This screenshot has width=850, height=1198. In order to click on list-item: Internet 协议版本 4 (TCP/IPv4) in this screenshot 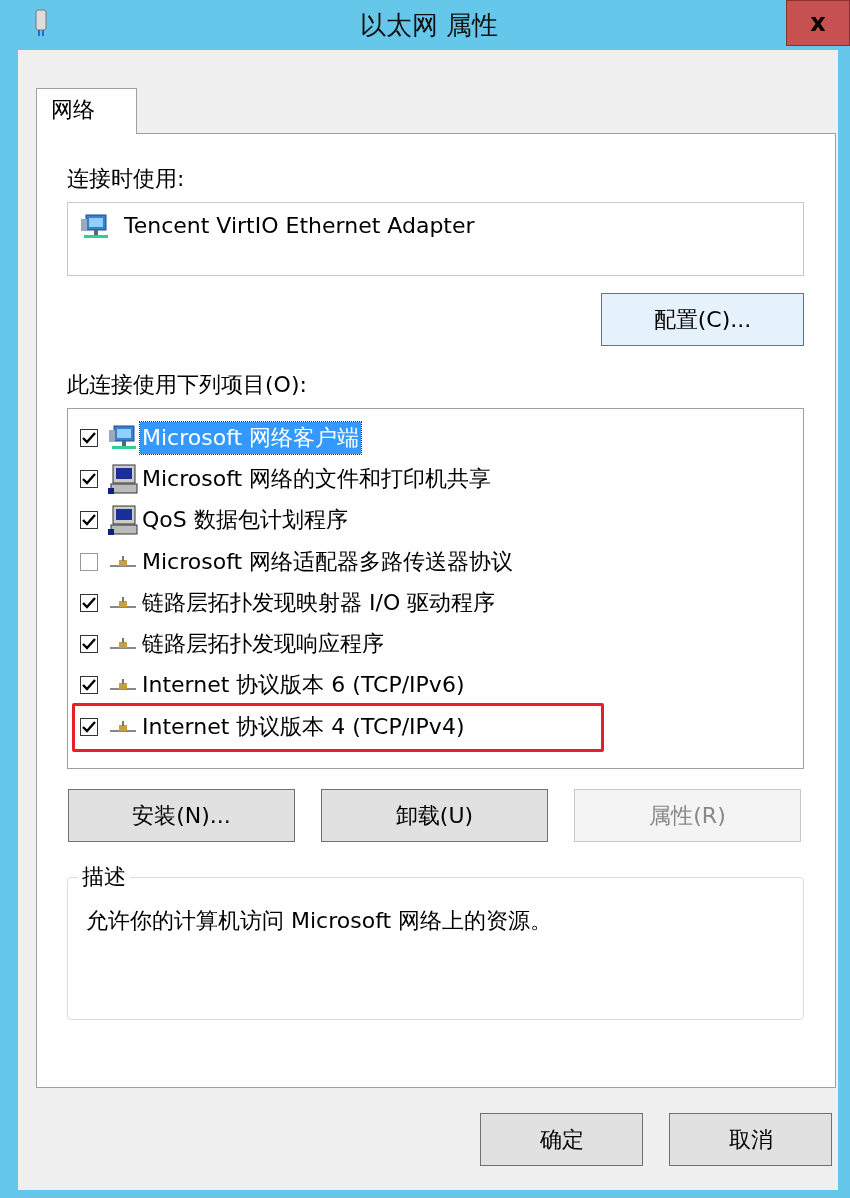, I will do `click(303, 726)`.